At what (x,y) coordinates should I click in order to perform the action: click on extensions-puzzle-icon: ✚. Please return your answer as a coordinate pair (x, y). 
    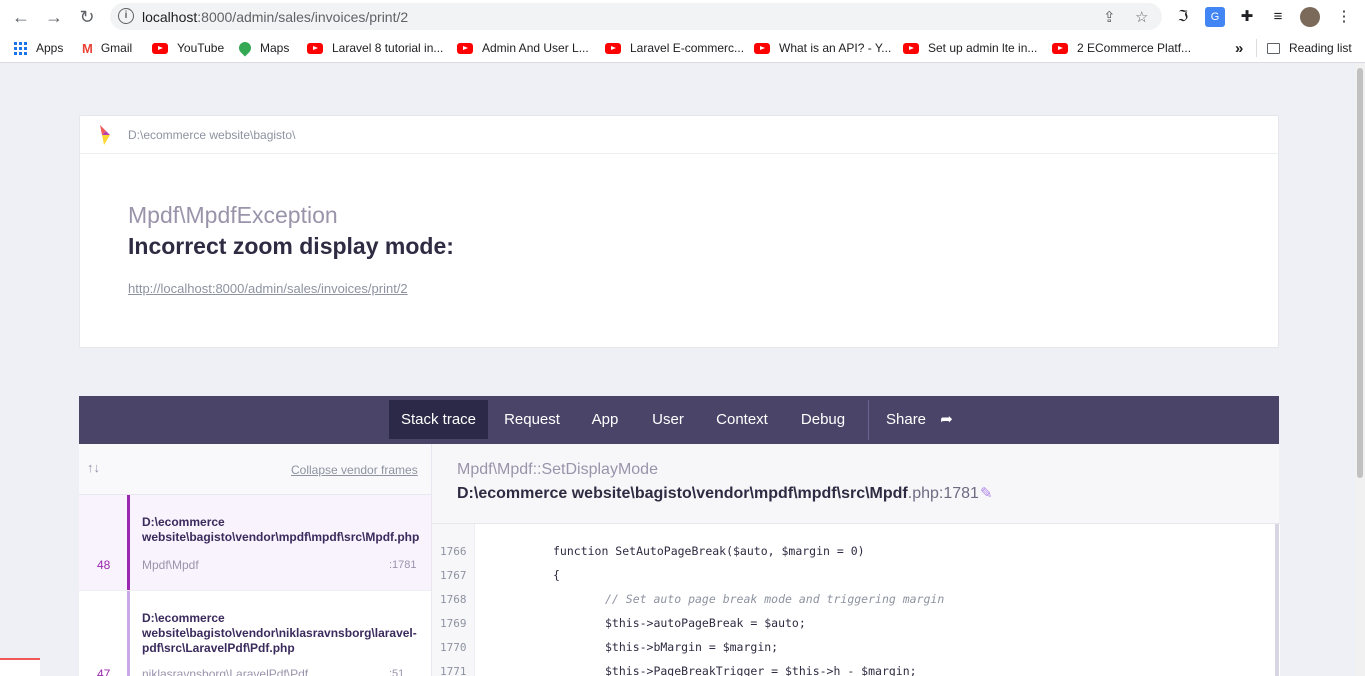
    Looking at the image, I should click on (1247, 17).